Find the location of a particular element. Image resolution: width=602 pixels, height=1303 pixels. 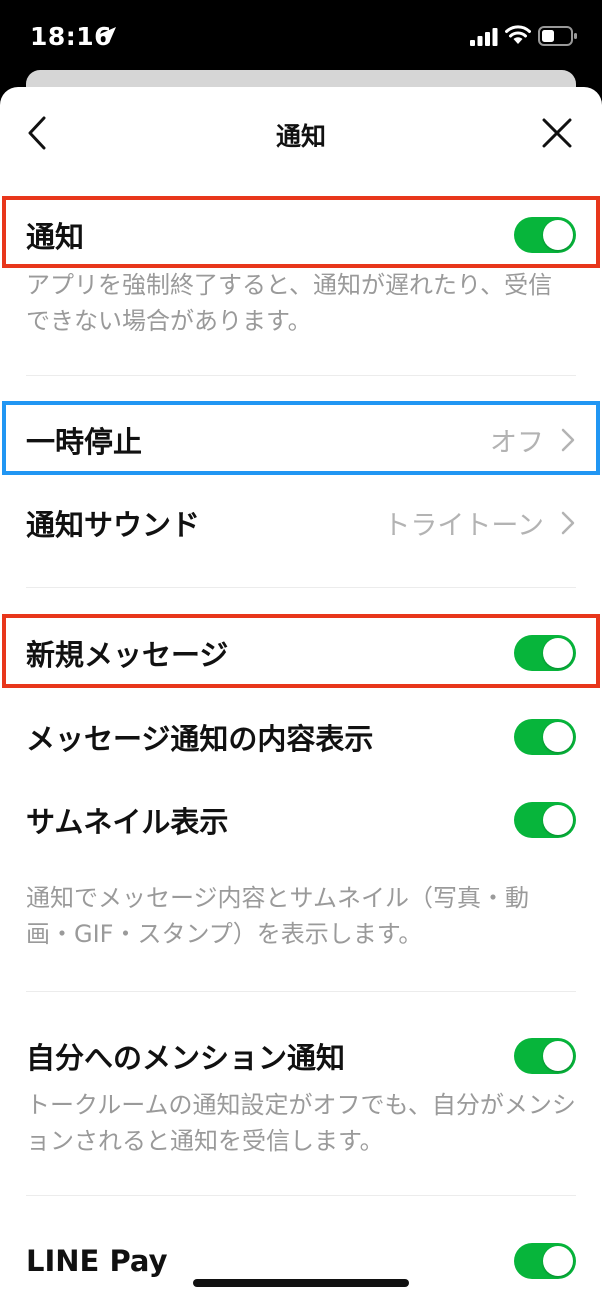

highlight-box-pause is located at coordinates (301, 438).